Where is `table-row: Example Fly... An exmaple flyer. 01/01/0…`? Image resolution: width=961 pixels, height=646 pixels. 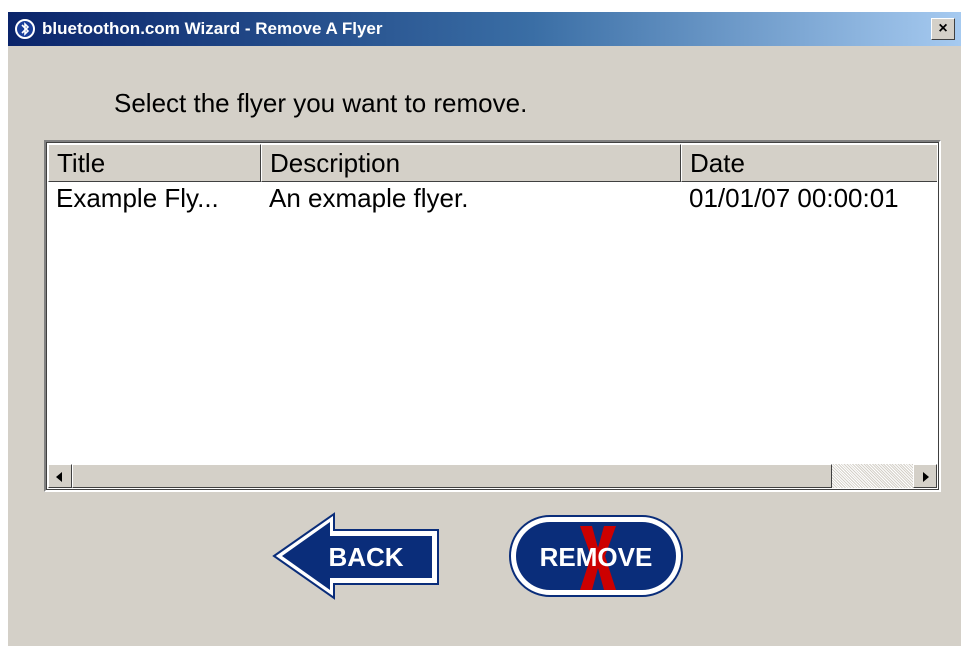 table-row: Example Fly... An exmaple flyer. 01/01/0… is located at coordinates (492, 198).